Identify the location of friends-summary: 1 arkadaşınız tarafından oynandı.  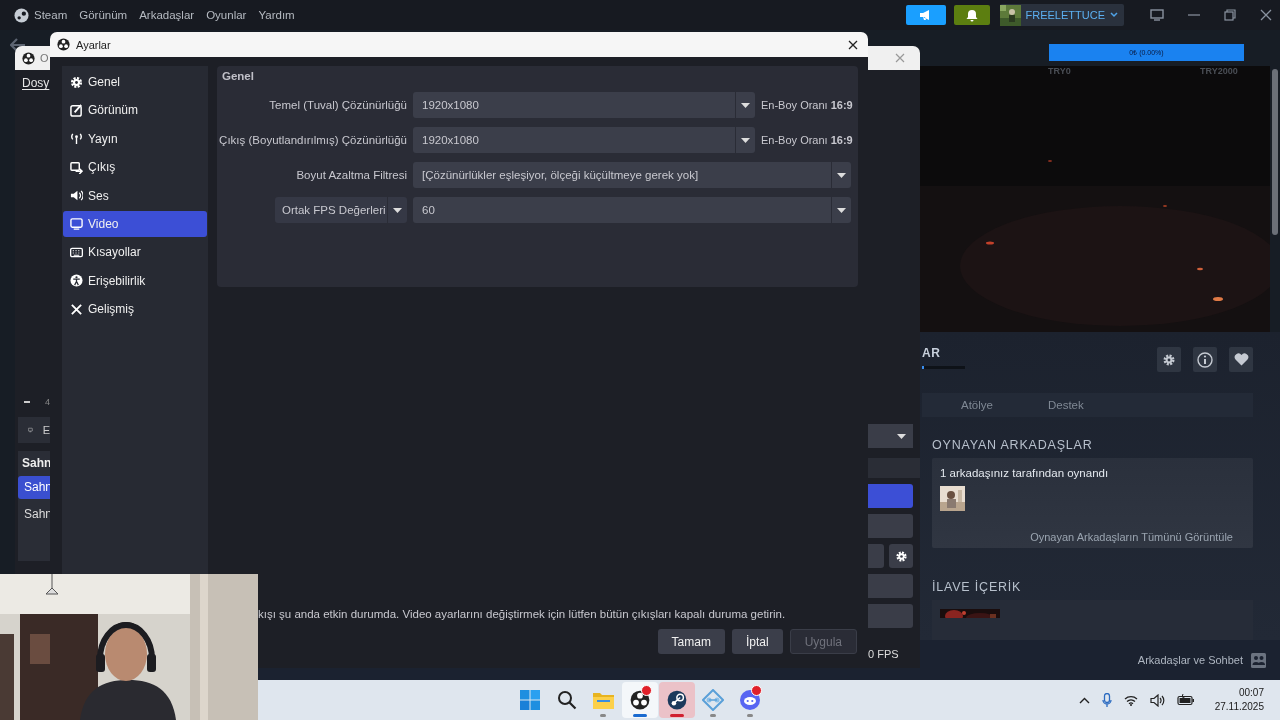
(1025, 472).